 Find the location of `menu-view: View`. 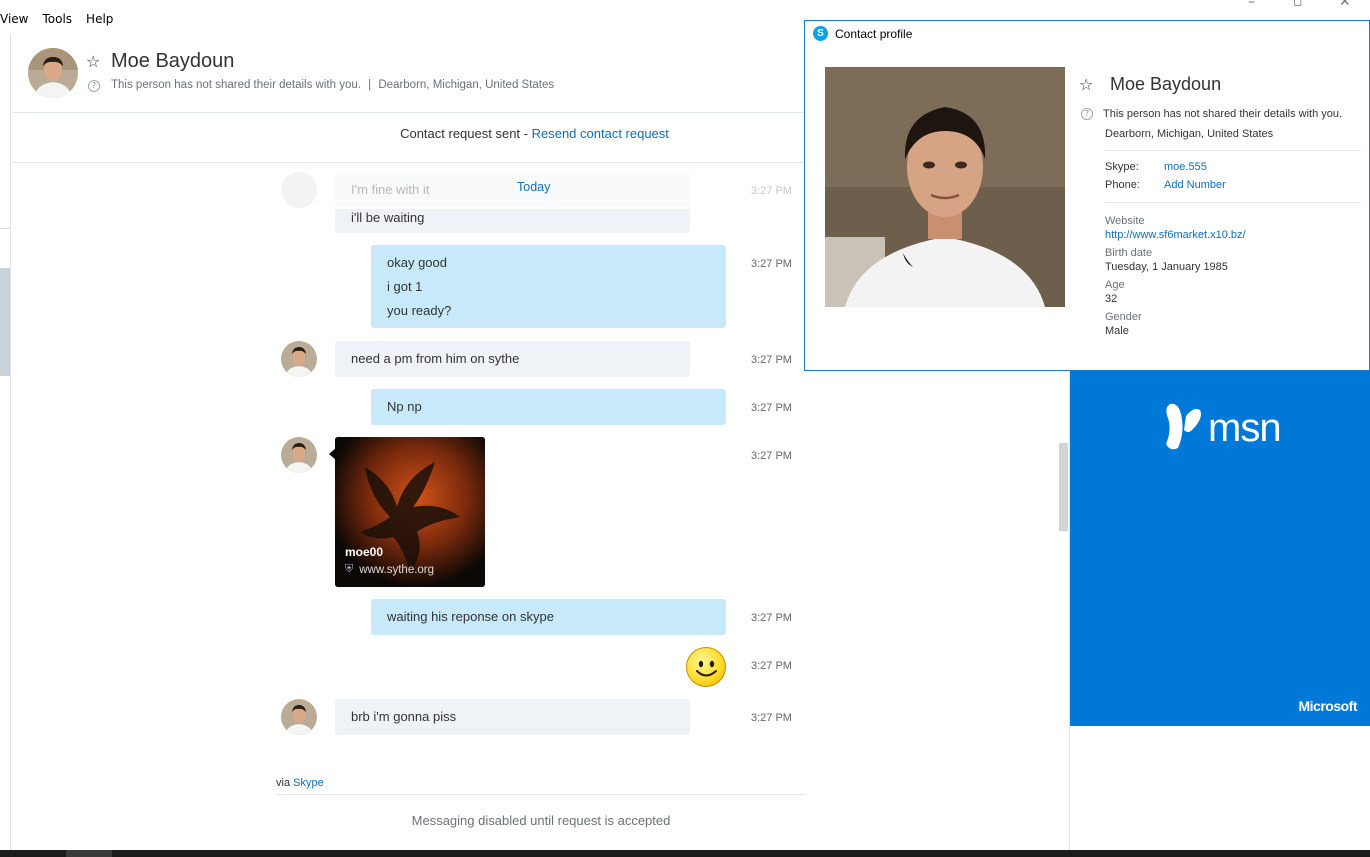

menu-view: View is located at coordinates (14, 22).